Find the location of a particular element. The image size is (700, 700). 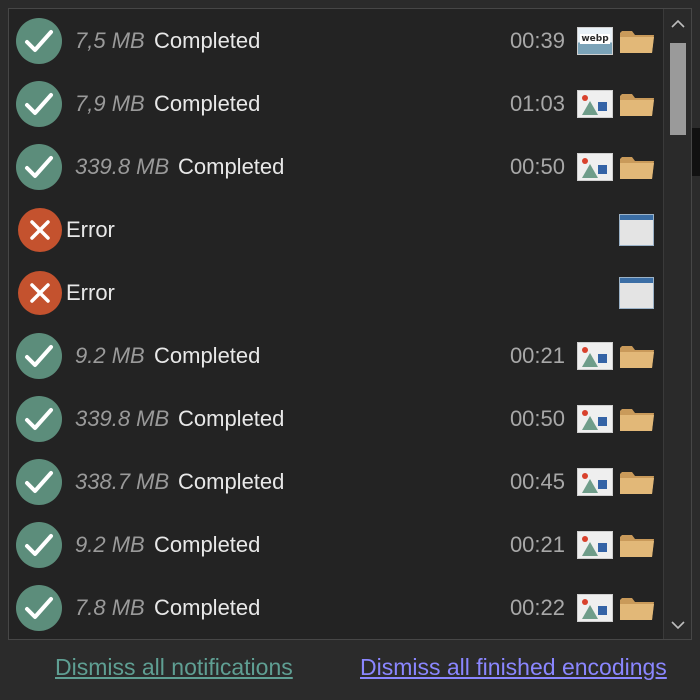

scroll-up-icon is located at coordinates (677, 23).